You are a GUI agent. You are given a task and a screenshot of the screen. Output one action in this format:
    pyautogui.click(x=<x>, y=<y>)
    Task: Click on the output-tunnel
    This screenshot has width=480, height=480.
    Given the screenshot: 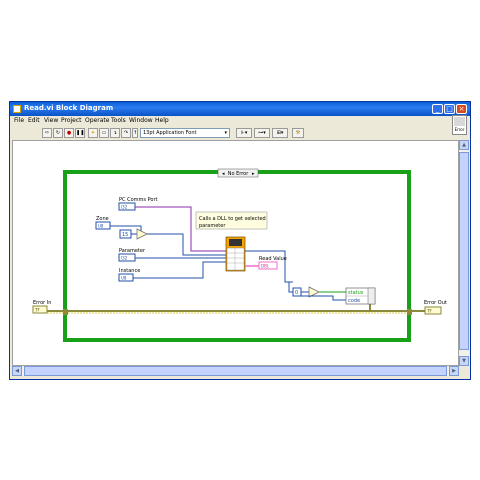 What is the action you would take?
    pyautogui.click(x=409, y=312)
    